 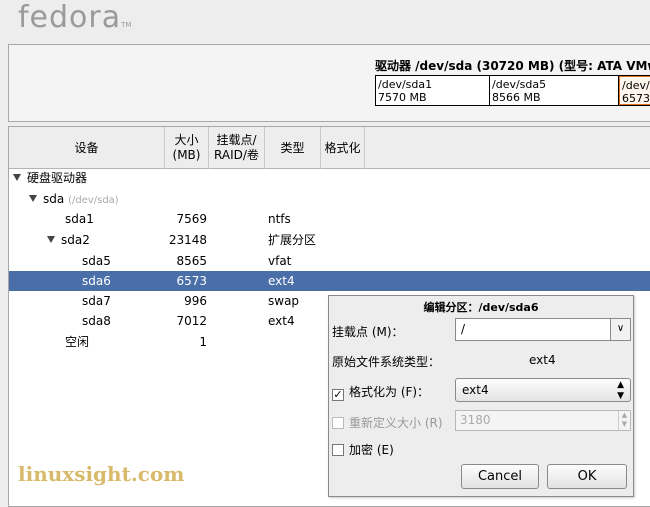 What do you see at coordinates (338, 395) in the screenshot?
I see `check-icon: ✓` at bounding box center [338, 395].